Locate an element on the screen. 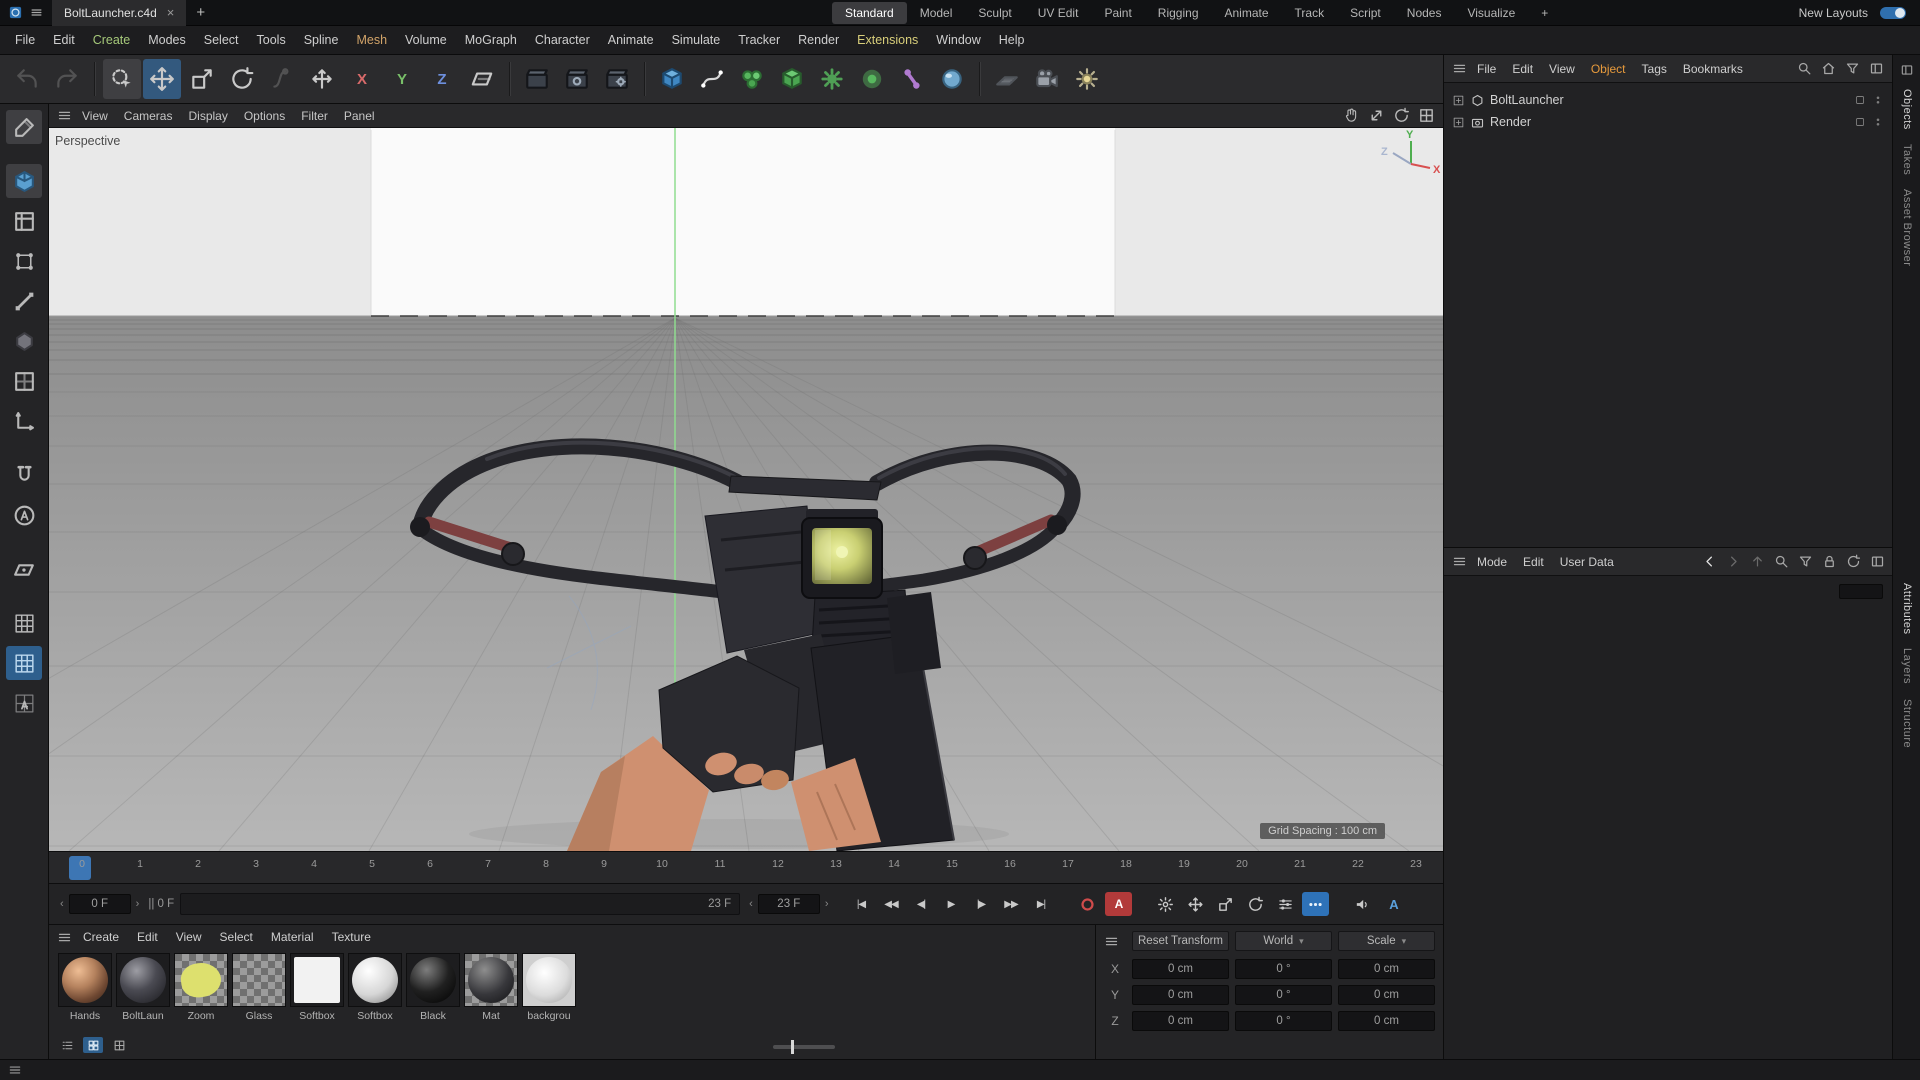 Image resolution: width=1920 pixels, height=1080 pixels. frame-prev-arrow: ‹ is located at coordinates (62, 904).